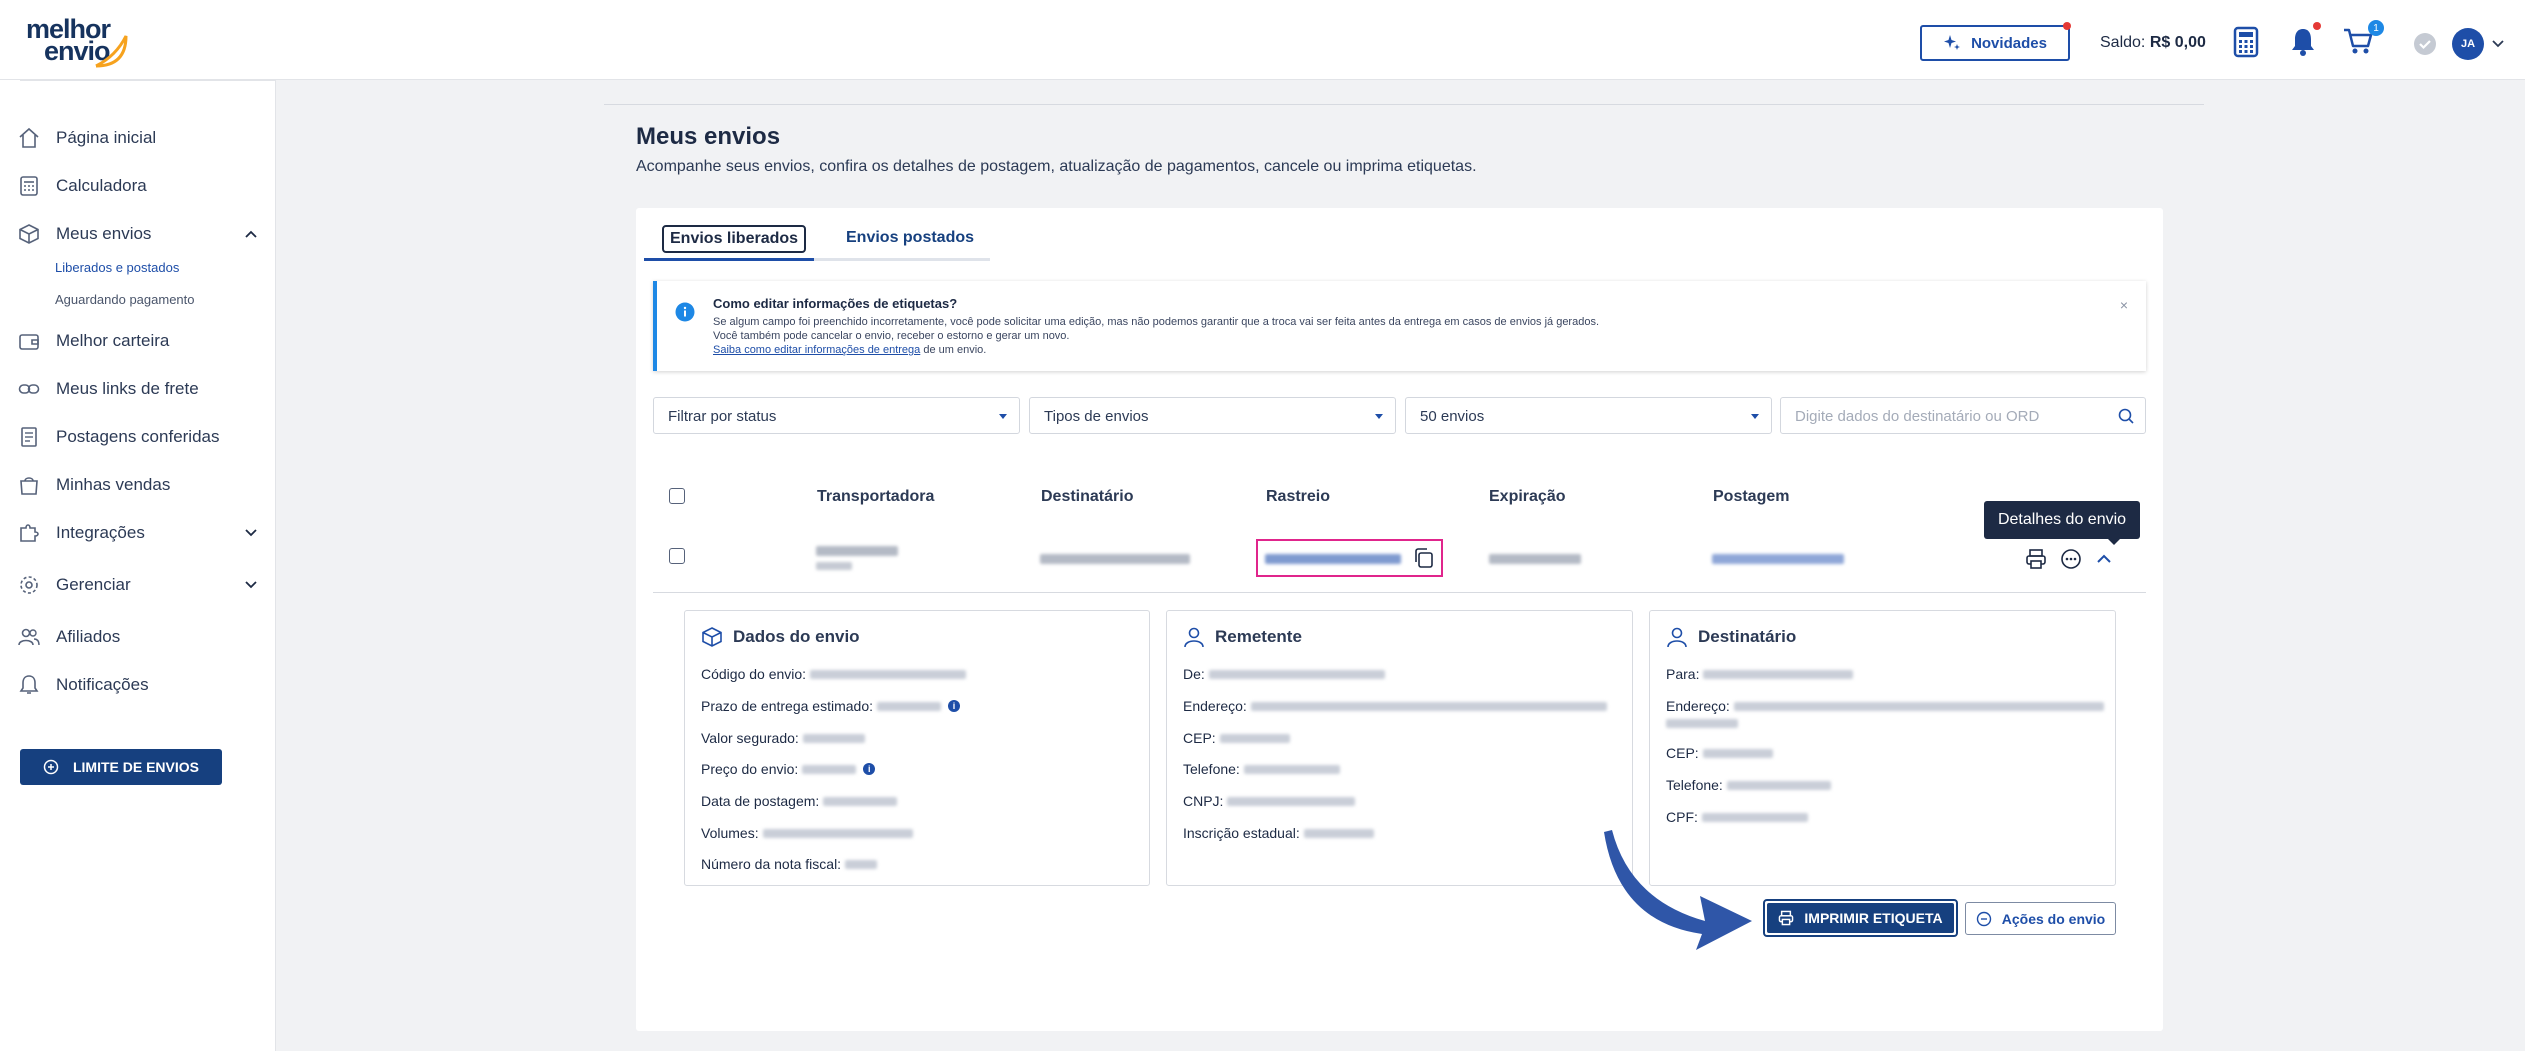  I want to click on field-volumes: Volumes:, so click(807, 833).